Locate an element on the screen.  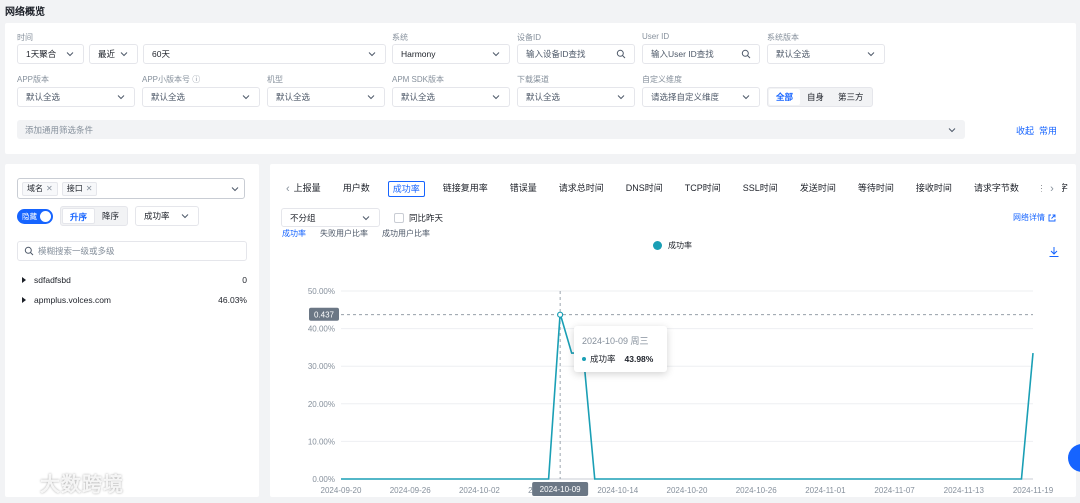
add-condition-bar: 添加通用筛选条件 is located at coordinates (491, 129).